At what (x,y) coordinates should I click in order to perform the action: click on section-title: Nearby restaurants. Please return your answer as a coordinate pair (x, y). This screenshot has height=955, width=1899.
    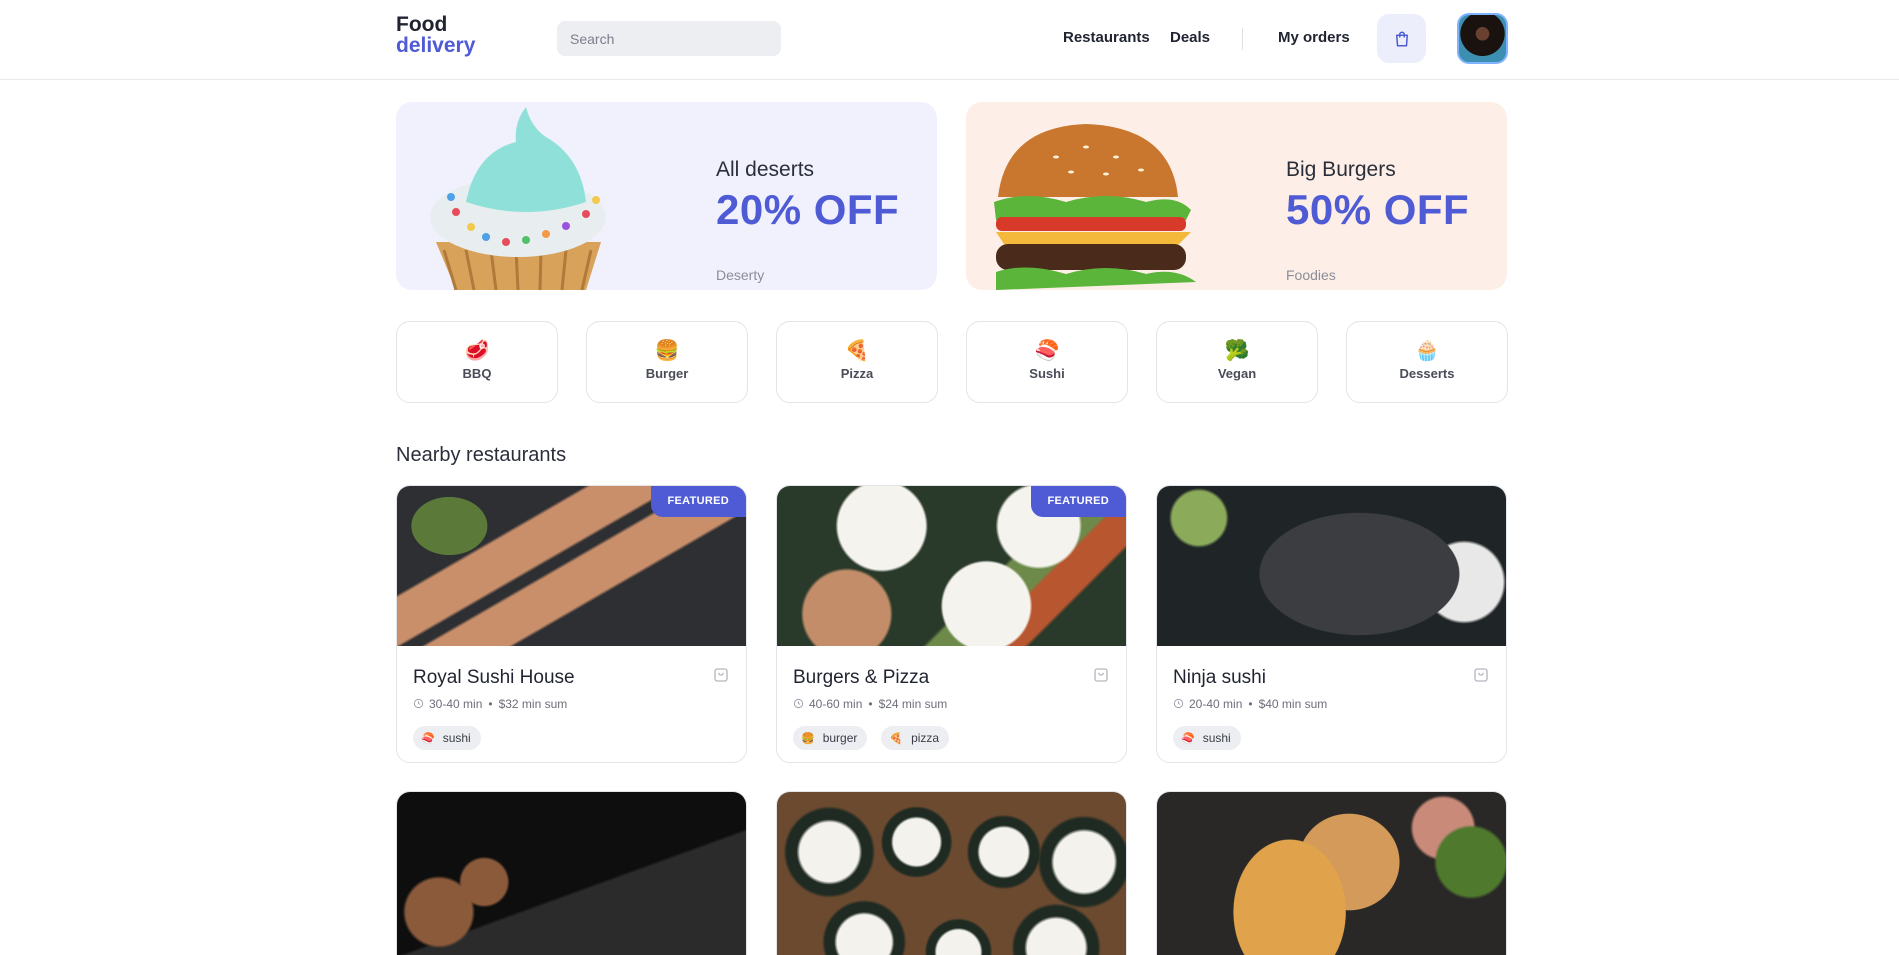
    Looking at the image, I should click on (481, 455).